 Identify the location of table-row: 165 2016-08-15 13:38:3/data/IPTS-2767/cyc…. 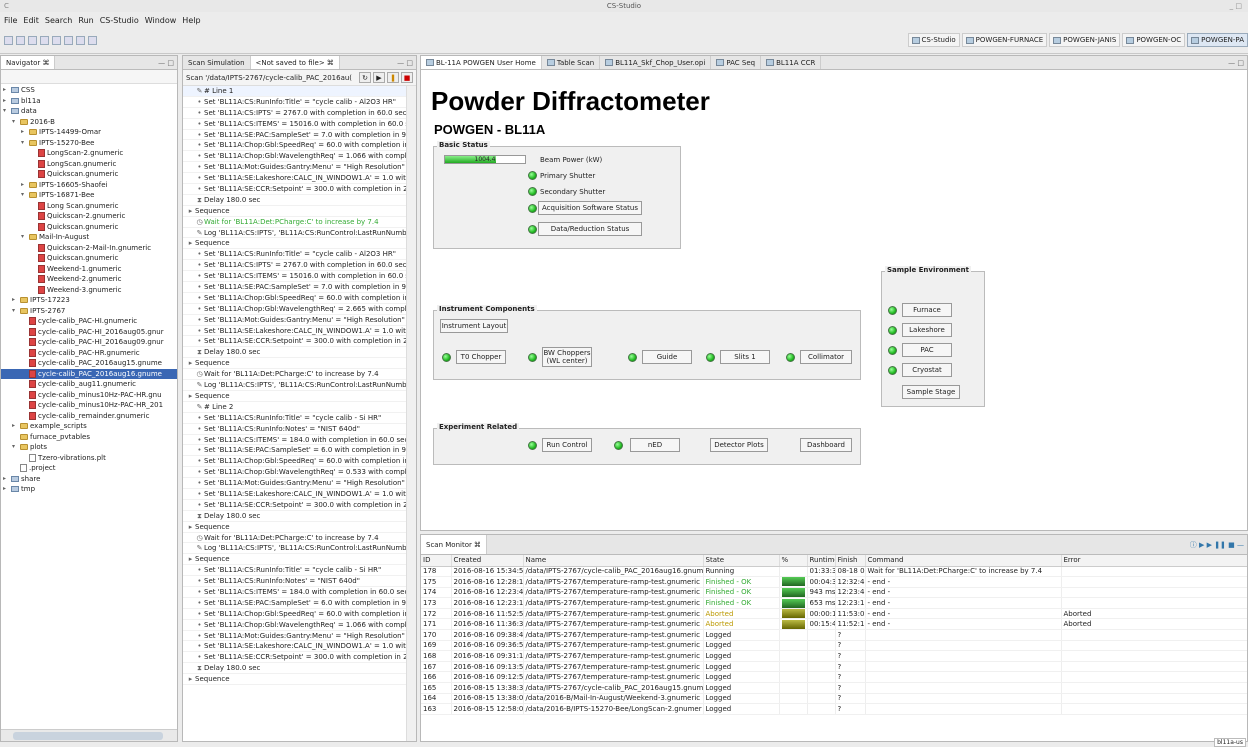
(834, 688).